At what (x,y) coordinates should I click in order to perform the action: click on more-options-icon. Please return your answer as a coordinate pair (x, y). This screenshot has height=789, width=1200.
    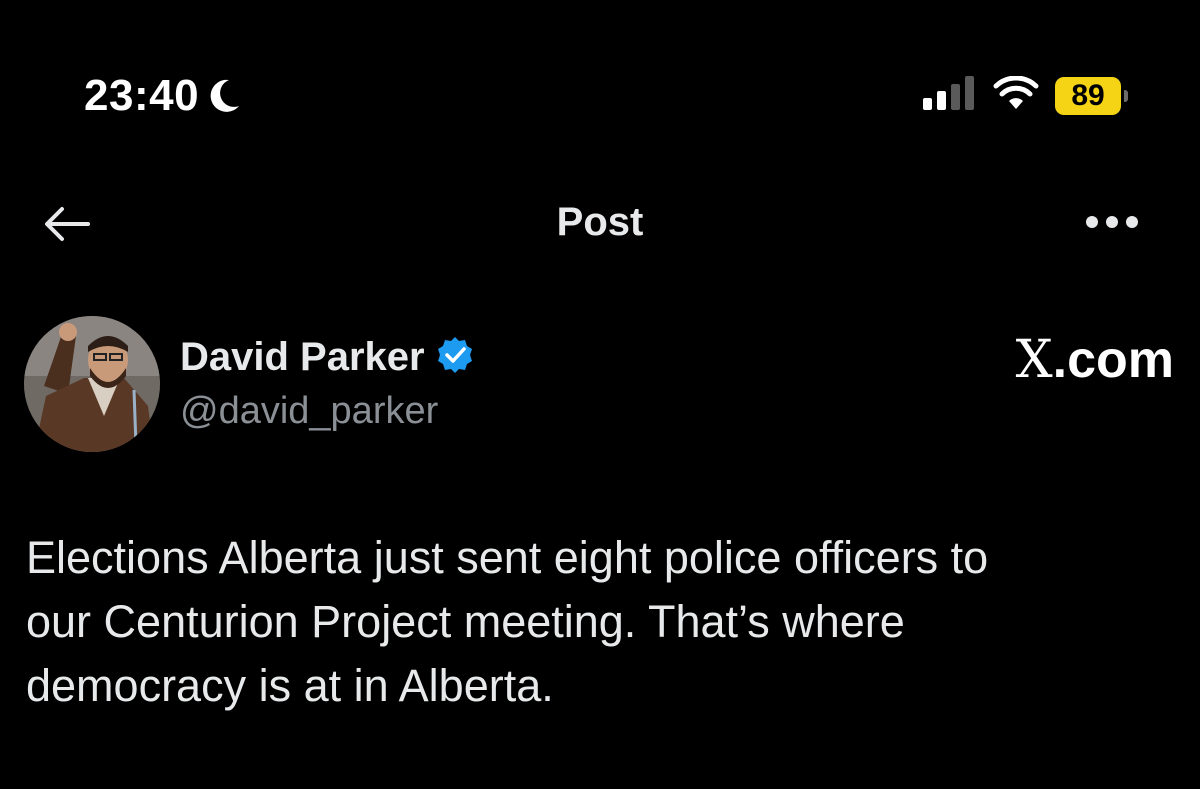
    Looking at the image, I should click on (1112, 222).